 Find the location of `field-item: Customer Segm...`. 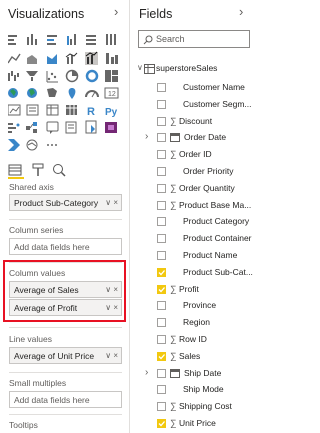

field-item: Customer Segm... is located at coordinates (193, 105).